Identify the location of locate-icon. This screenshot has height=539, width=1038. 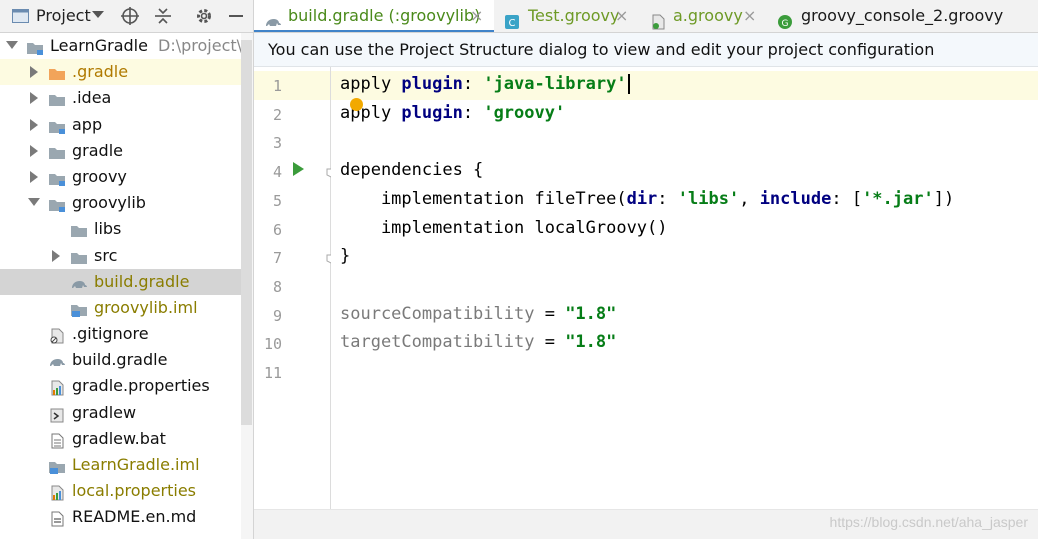
(130, 16).